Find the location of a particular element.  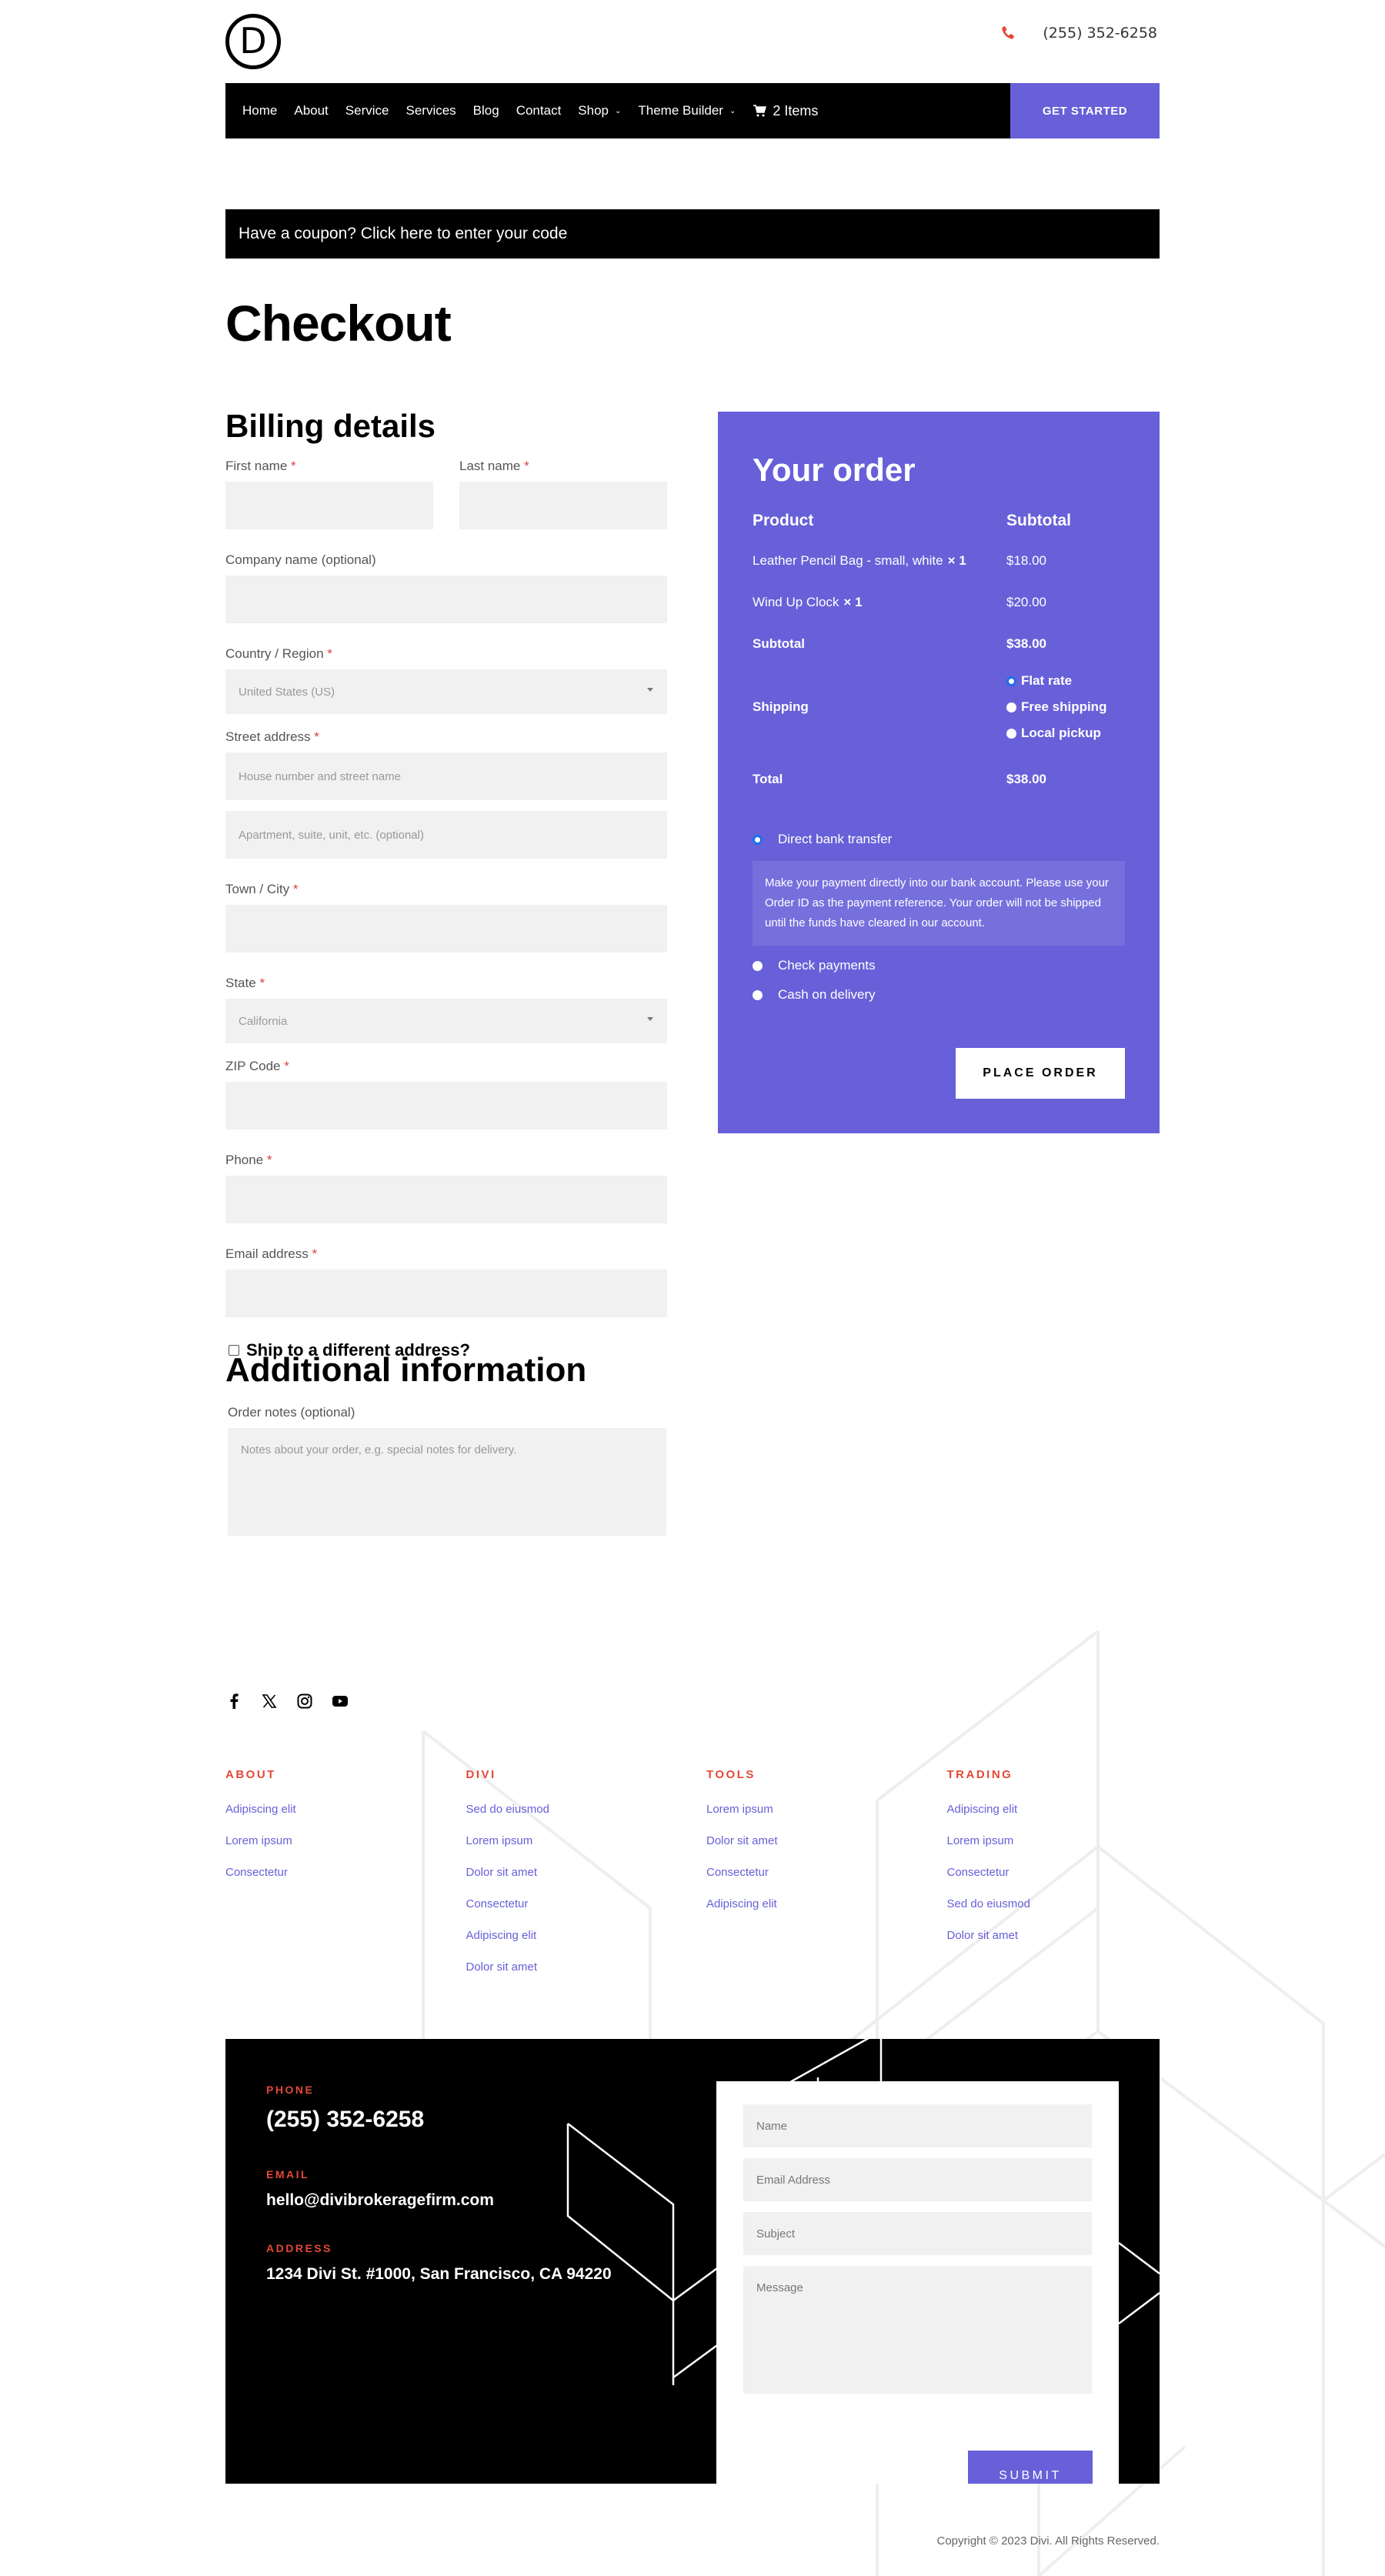

order-subtotal-row: Subtotal $38.00 is located at coordinates (900, 643).